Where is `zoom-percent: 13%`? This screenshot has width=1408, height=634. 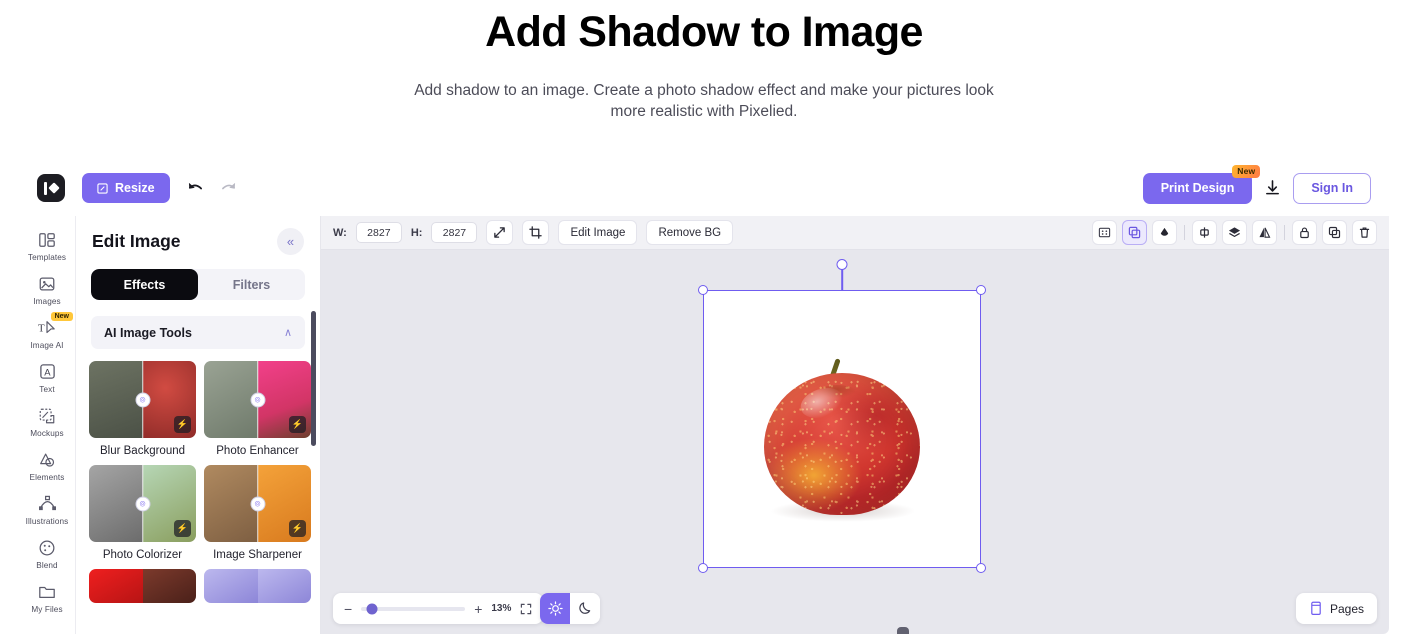 zoom-percent: 13% is located at coordinates (501, 608).